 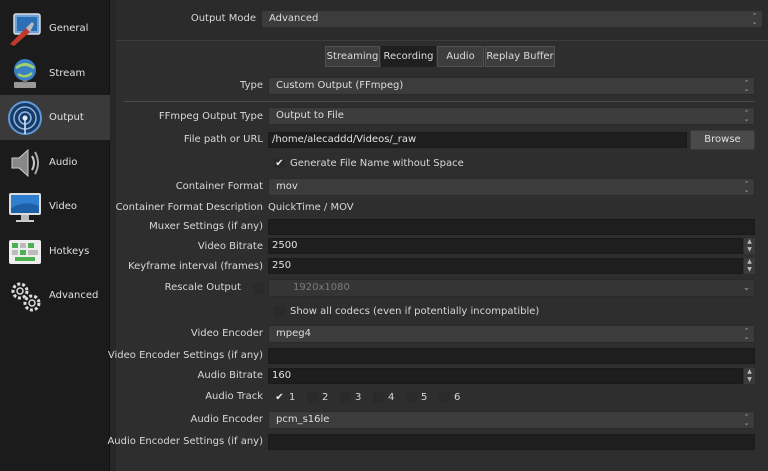 I want to click on container-format-value: mov, so click(x=287, y=186).